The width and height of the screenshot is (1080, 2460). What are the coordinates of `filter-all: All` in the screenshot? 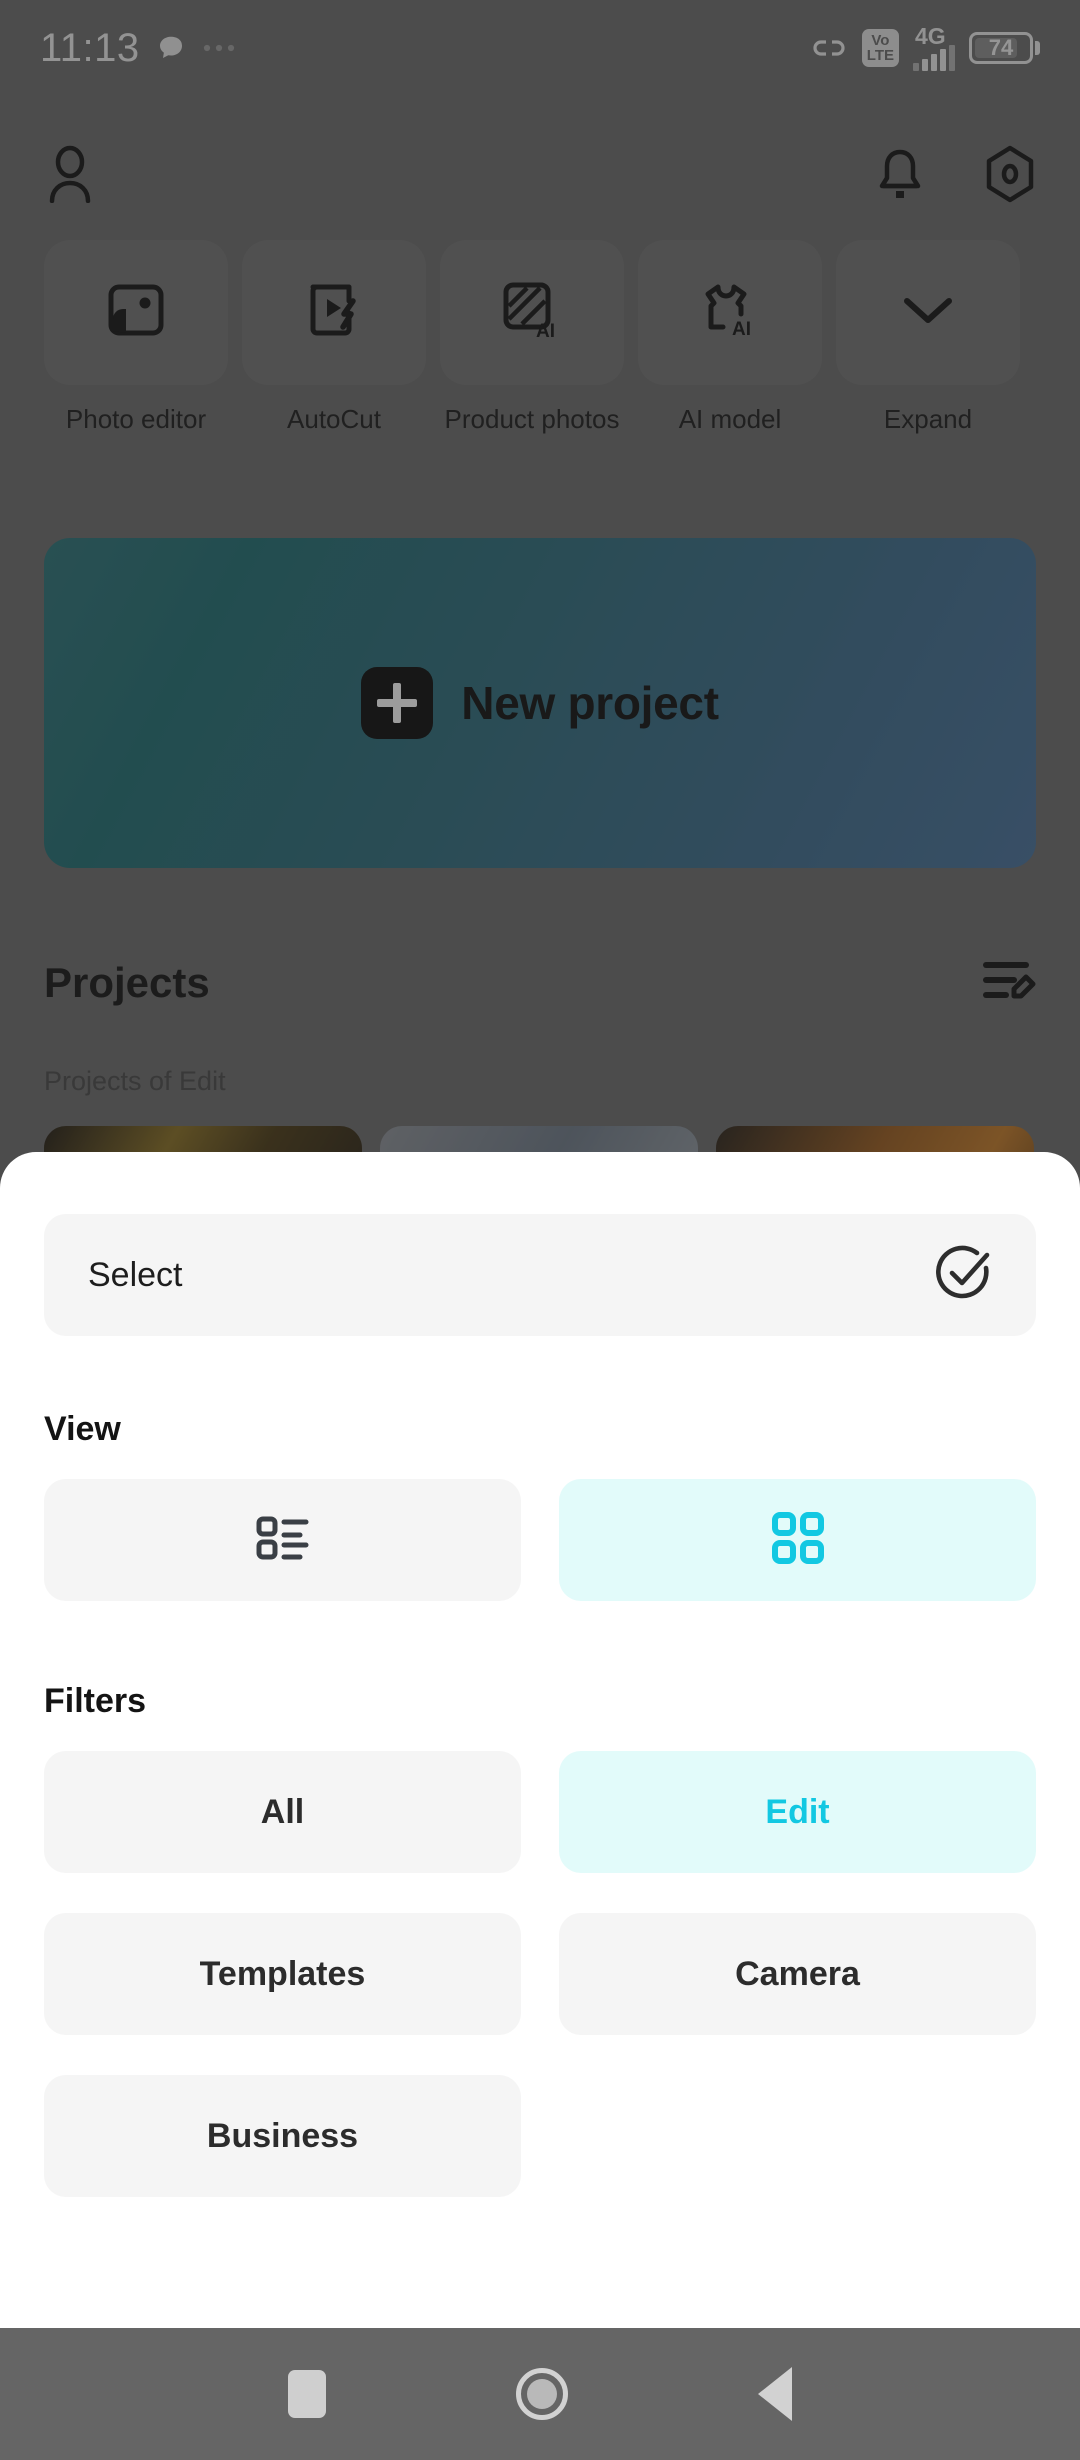 It's located at (282, 1812).